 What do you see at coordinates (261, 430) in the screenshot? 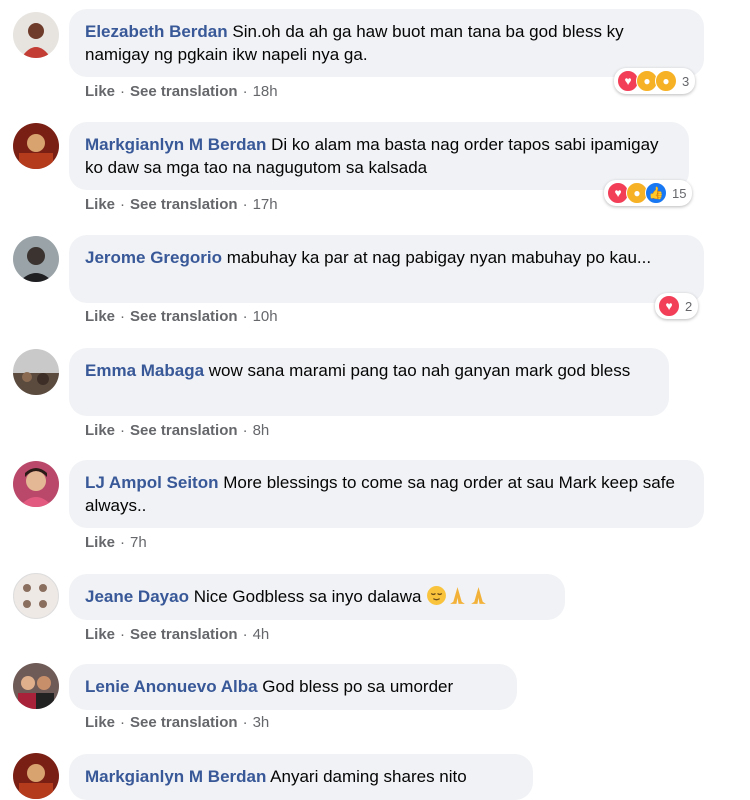
I see `timestamp: 8h` at bounding box center [261, 430].